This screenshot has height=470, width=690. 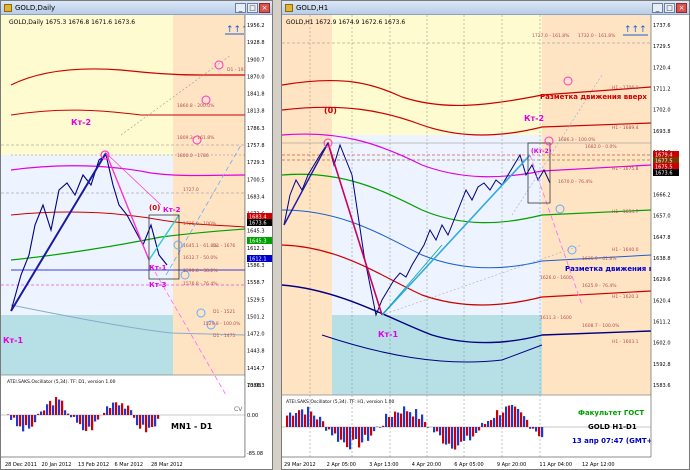 I want to click on svg-text: 1625.9 - 76.4%, so click(x=599, y=286).